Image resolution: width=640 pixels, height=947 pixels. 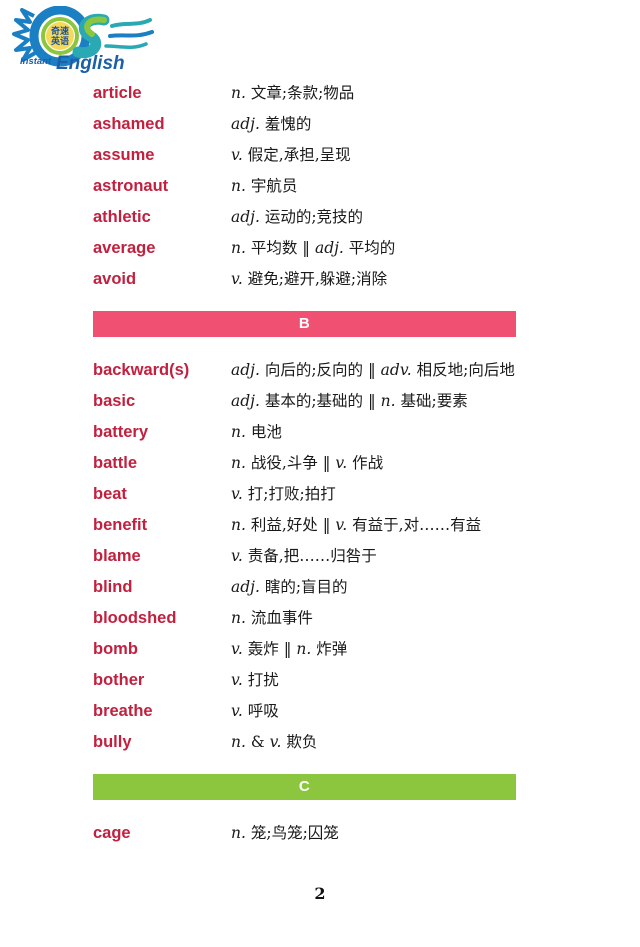 What do you see at coordinates (272, 618) in the screenshot?
I see `entry-definition: n. 流血事件` at bounding box center [272, 618].